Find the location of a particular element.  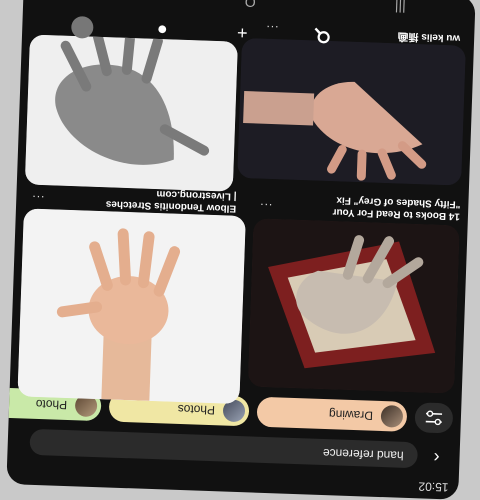

chip-label: Drawing is located at coordinates (351, 415).